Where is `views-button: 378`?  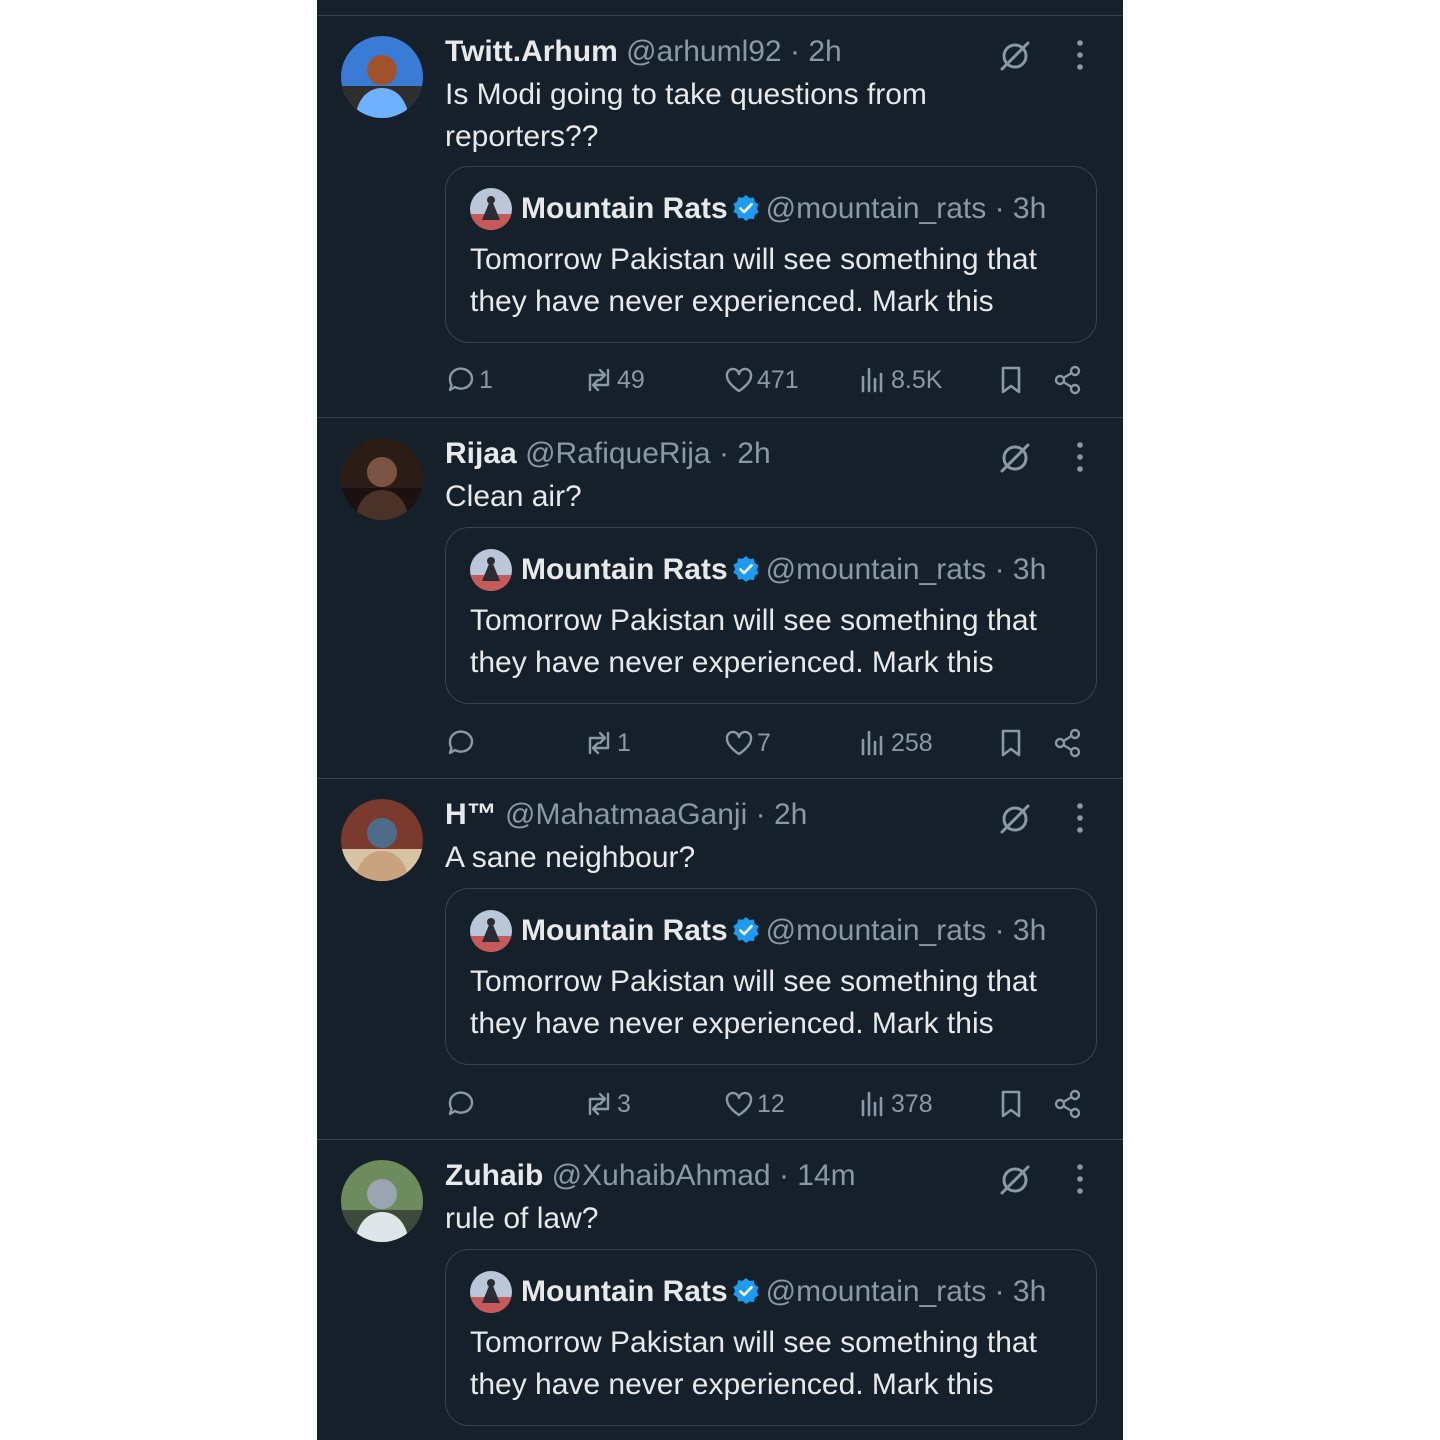
views-button: 378 is located at coordinates (895, 1104).